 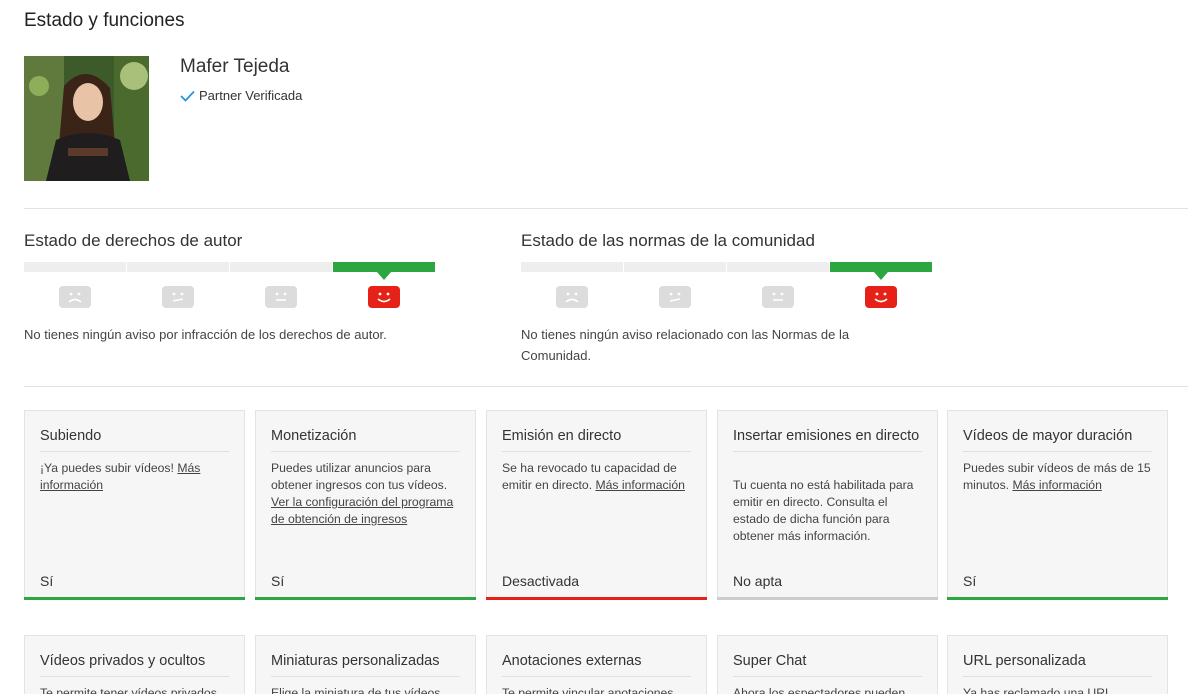 What do you see at coordinates (356, 690) in the screenshot?
I see `feature-card-description: Elige la miniatura de tus vídeos` at bounding box center [356, 690].